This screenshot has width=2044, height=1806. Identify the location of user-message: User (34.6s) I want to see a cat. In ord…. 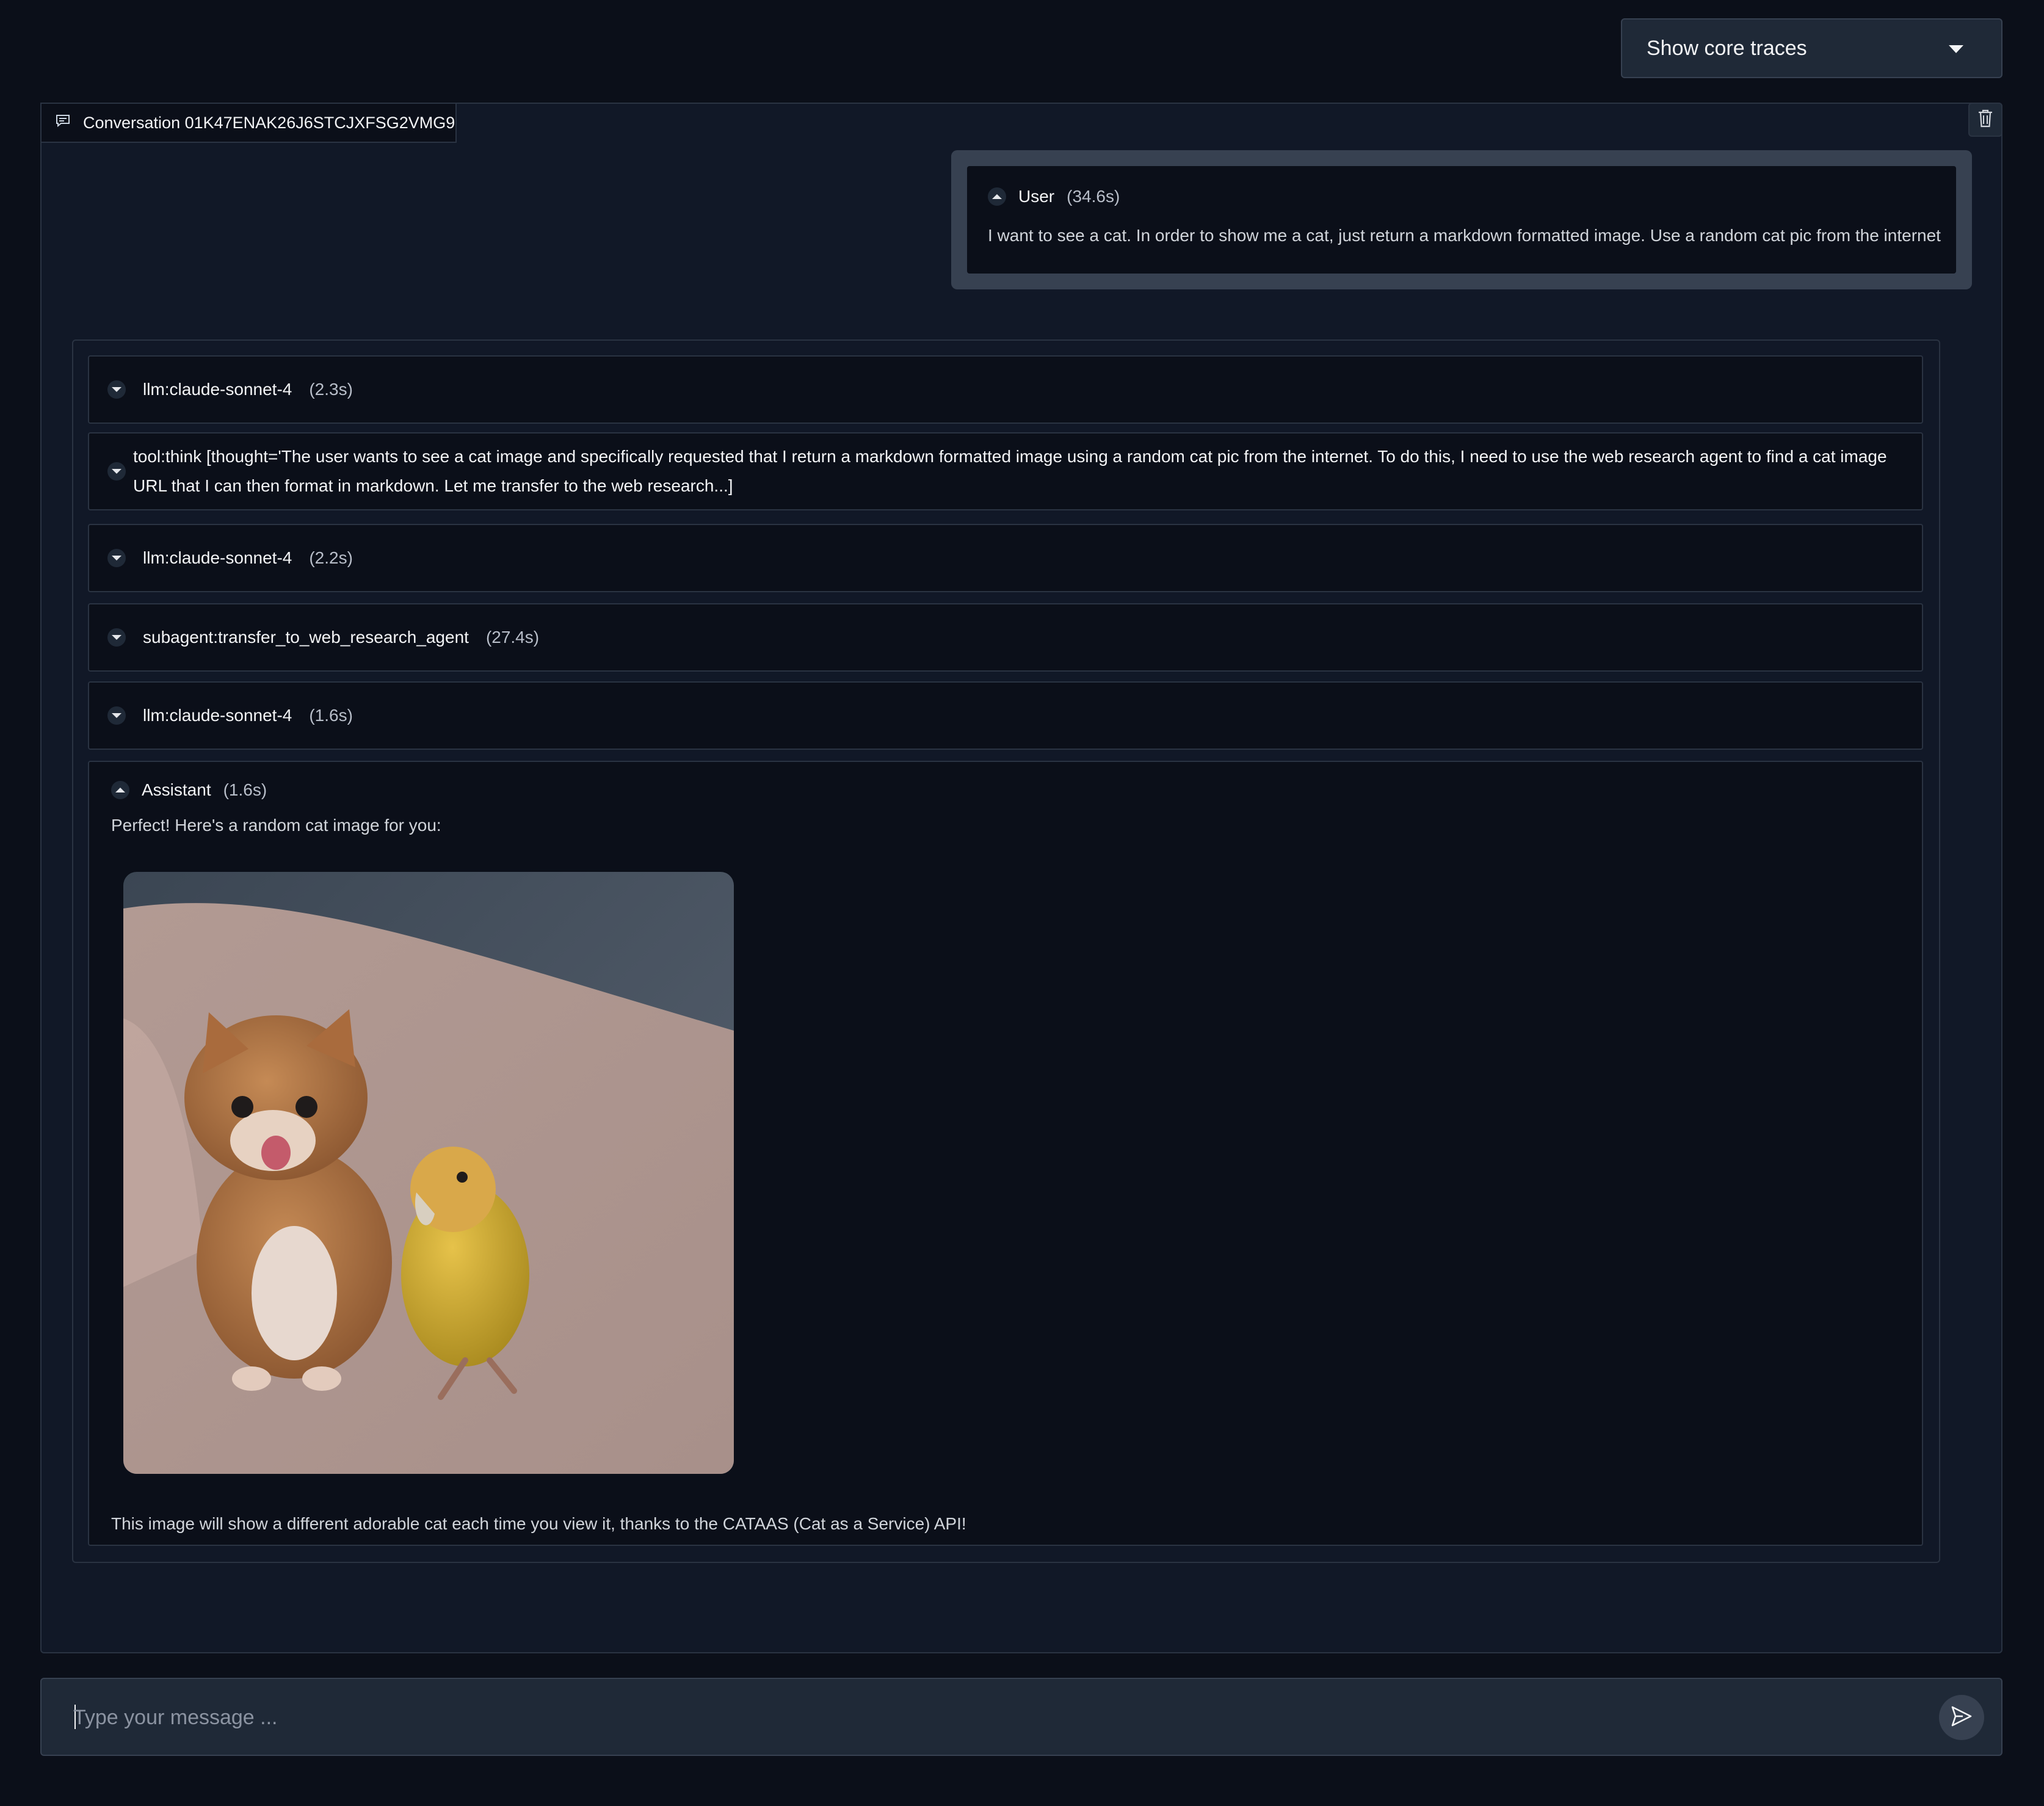
(1462, 219).